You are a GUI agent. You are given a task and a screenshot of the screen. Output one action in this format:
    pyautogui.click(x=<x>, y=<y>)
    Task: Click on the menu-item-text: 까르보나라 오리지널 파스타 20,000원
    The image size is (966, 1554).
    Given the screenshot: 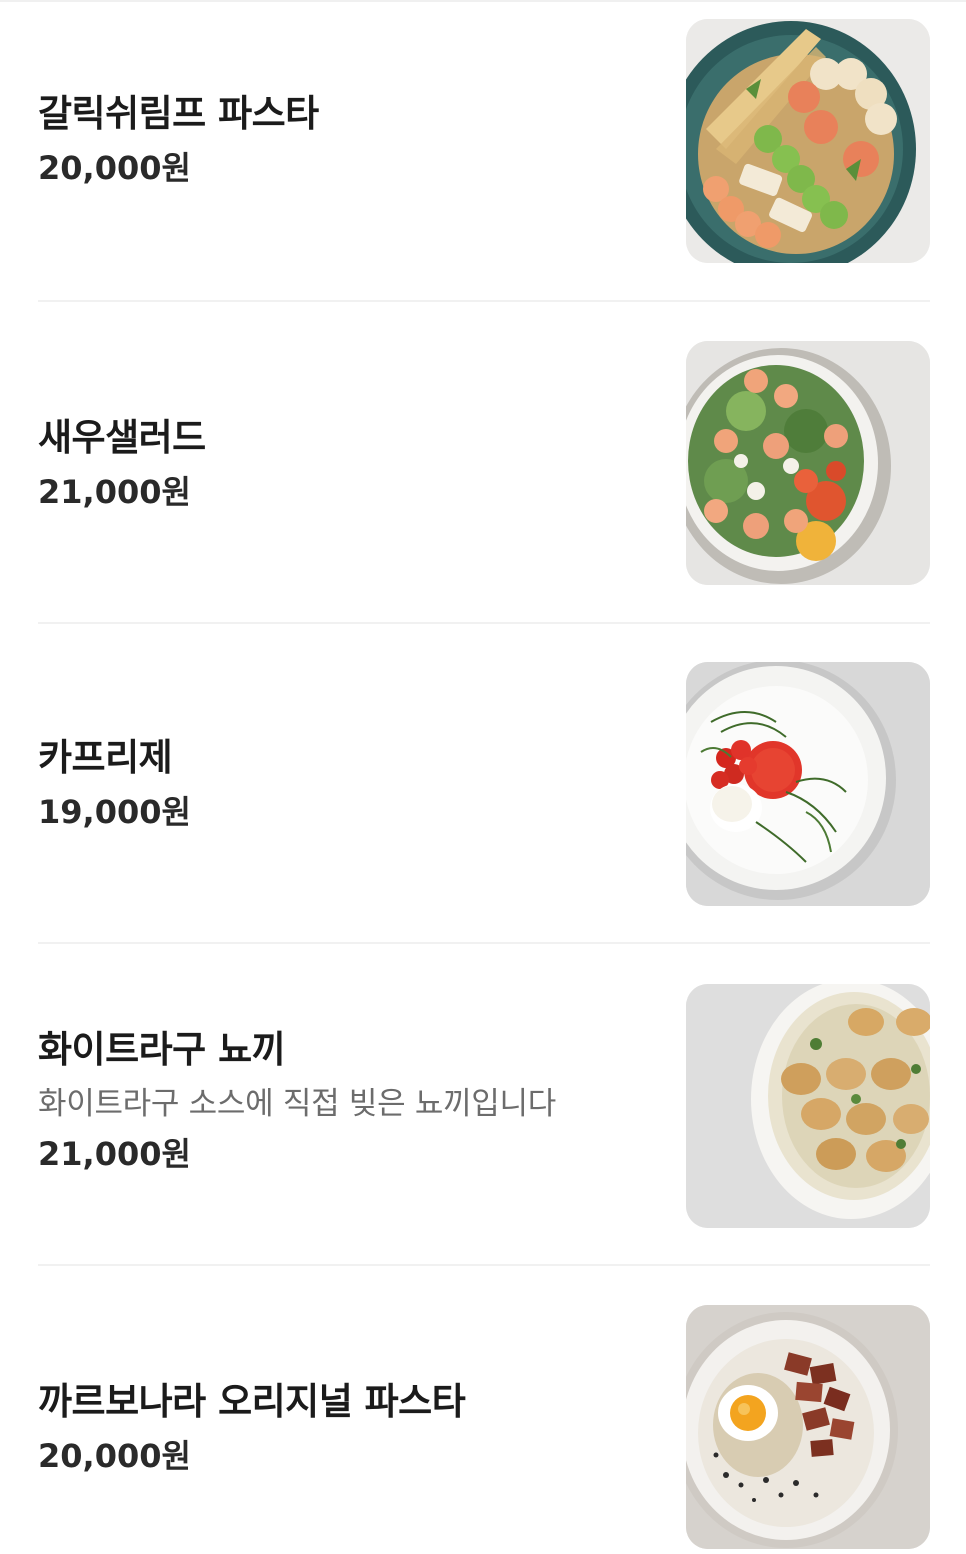 What is the action you would take?
    pyautogui.click(x=348, y=1428)
    